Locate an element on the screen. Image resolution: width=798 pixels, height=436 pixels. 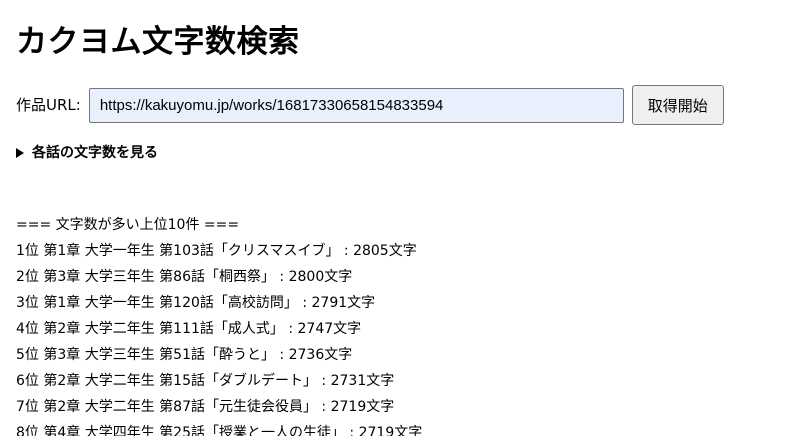
episode-details-toggle: 各話の文字数を見る is located at coordinates (87, 153).